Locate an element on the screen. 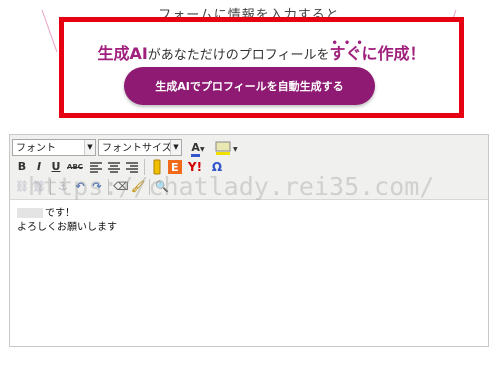 The image size is (498, 368). headline-ai: 生成AI is located at coordinates (122, 53).